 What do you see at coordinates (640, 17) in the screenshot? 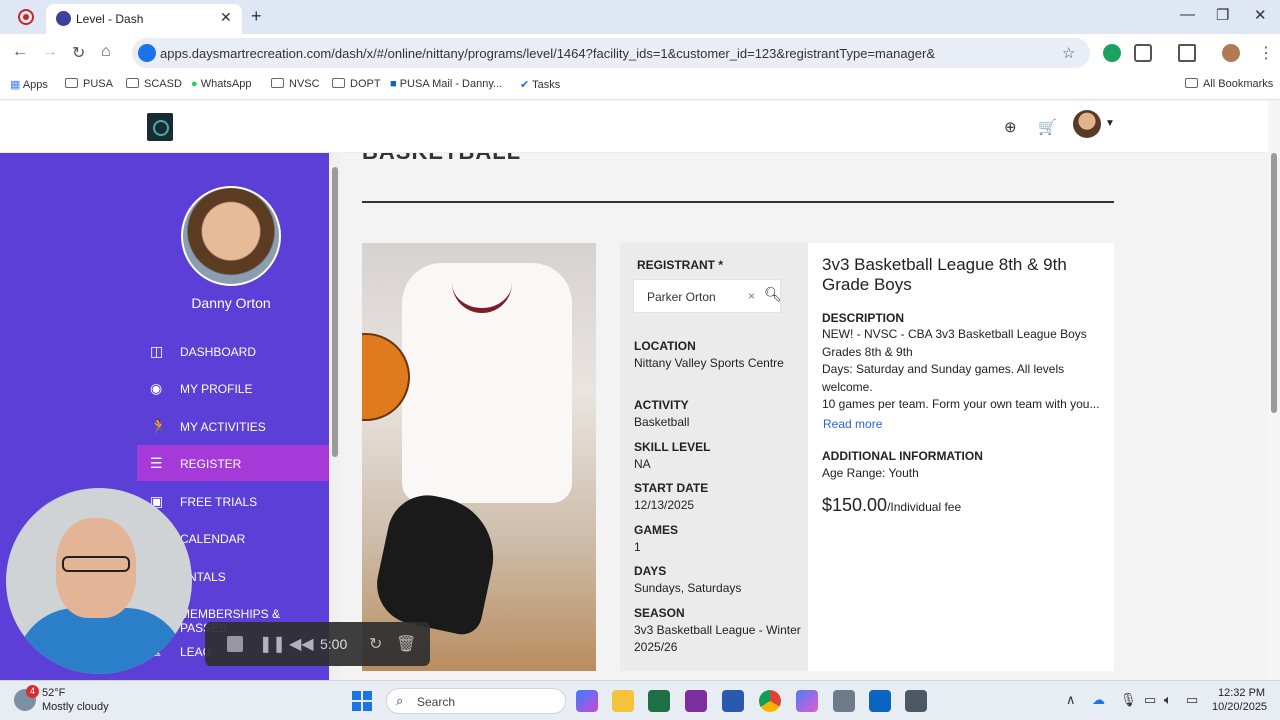
I see `browser-tab-strip: Level - Dash ✕ + — ❐ ✕` at bounding box center [640, 17].